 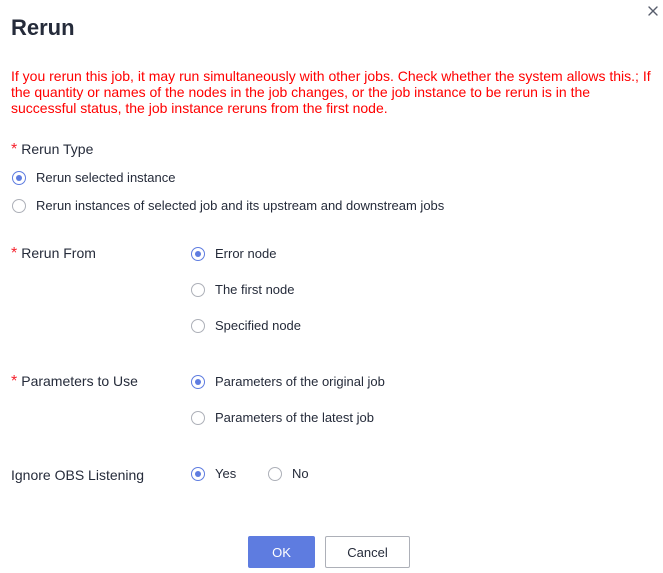 What do you see at coordinates (300, 473) in the screenshot?
I see `radio-label: No` at bounding box center [300, 473].